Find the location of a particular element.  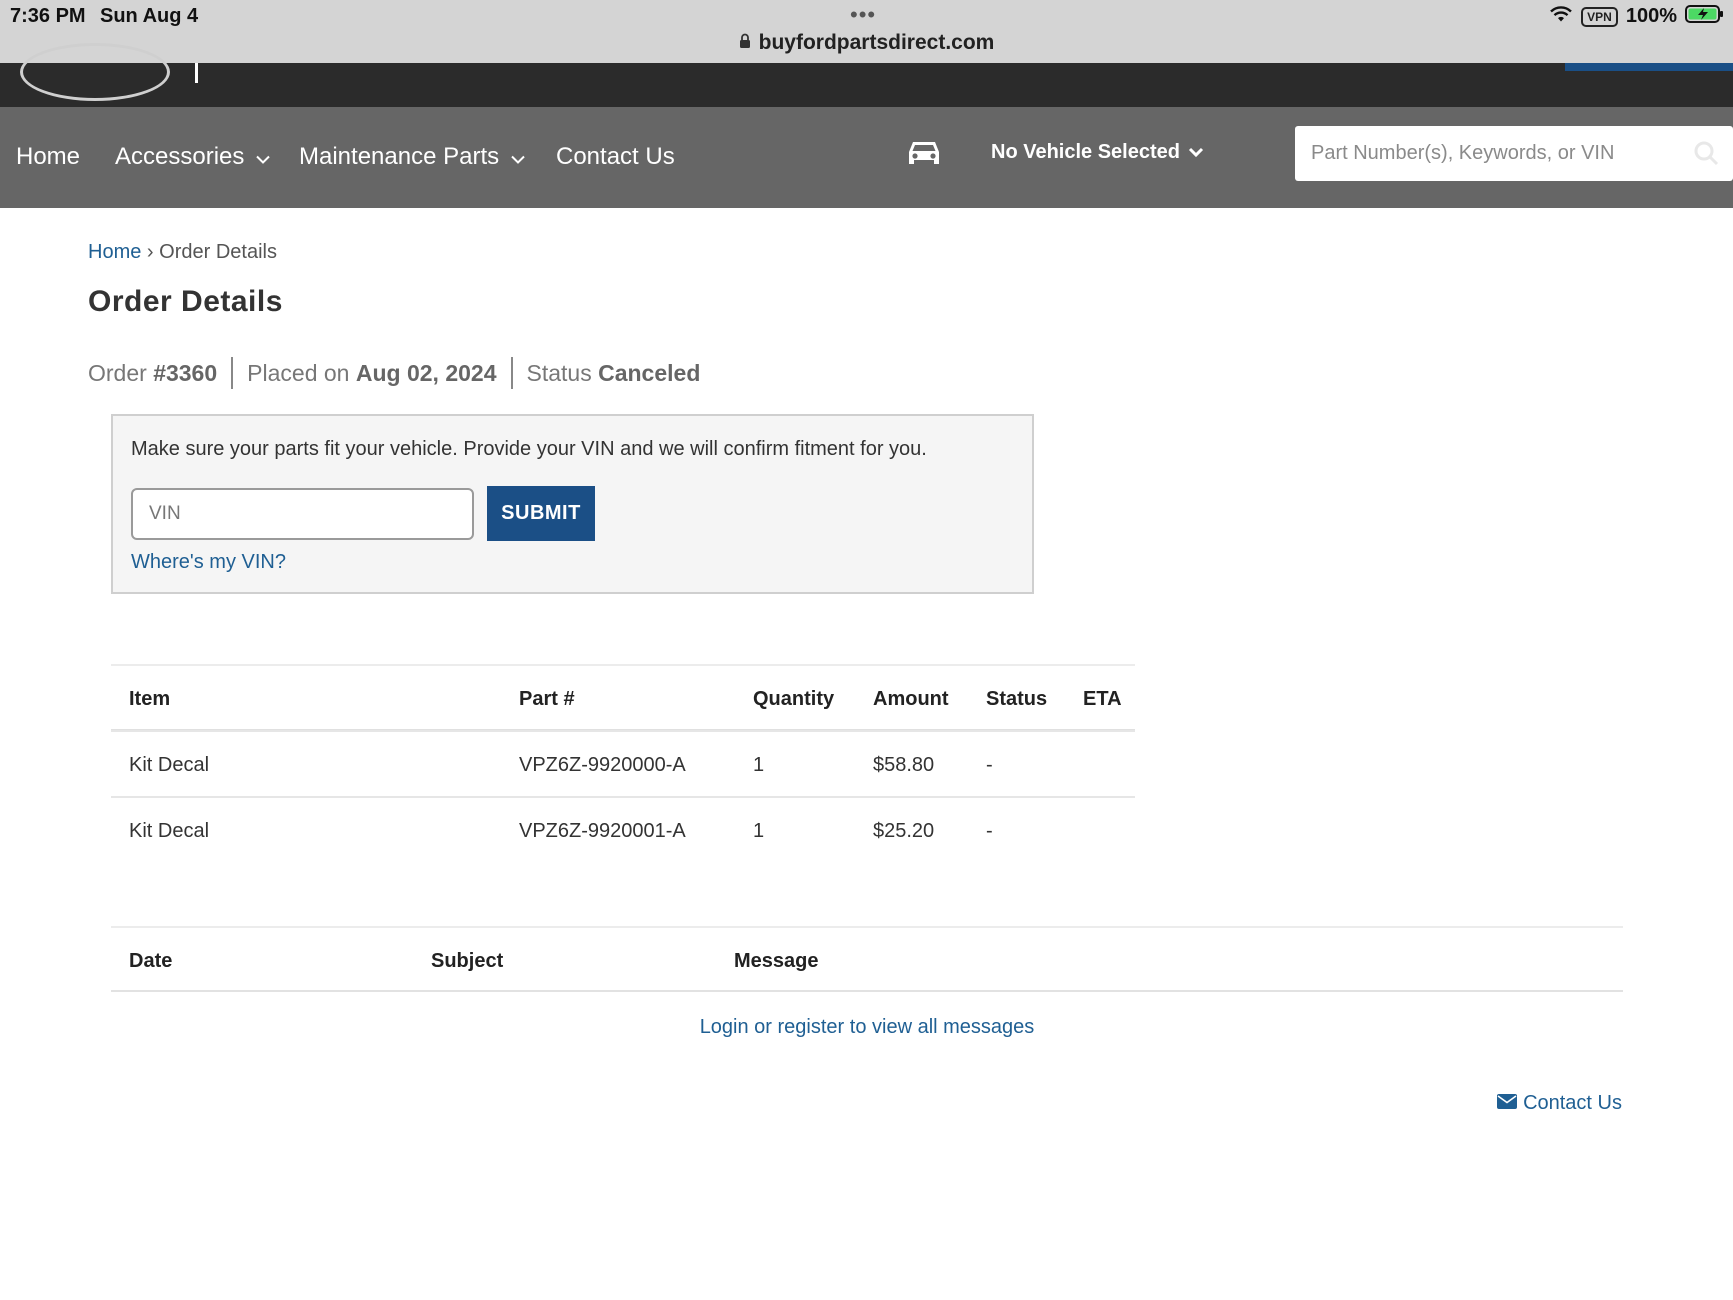

contact-us-label: Contact Us is located at coordinates (1572, 1103).